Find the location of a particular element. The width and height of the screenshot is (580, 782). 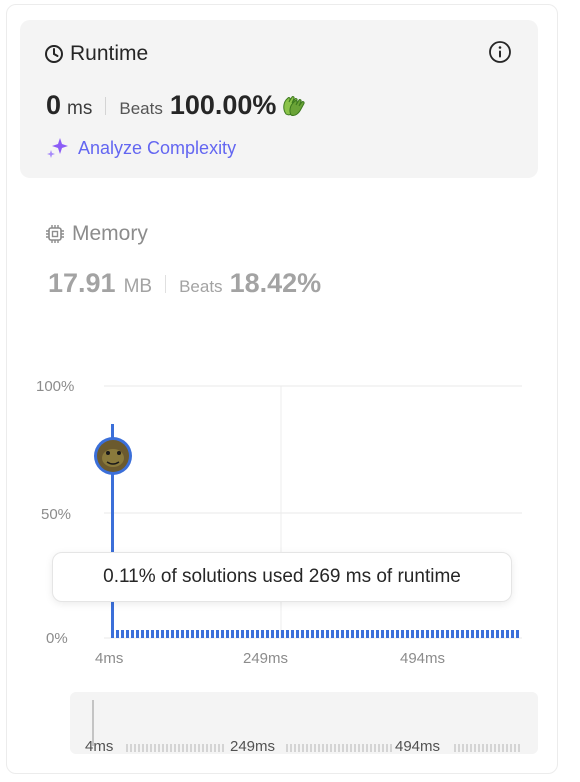

runtime-beats-value: 100.00% is located at coordinates (223, 105).